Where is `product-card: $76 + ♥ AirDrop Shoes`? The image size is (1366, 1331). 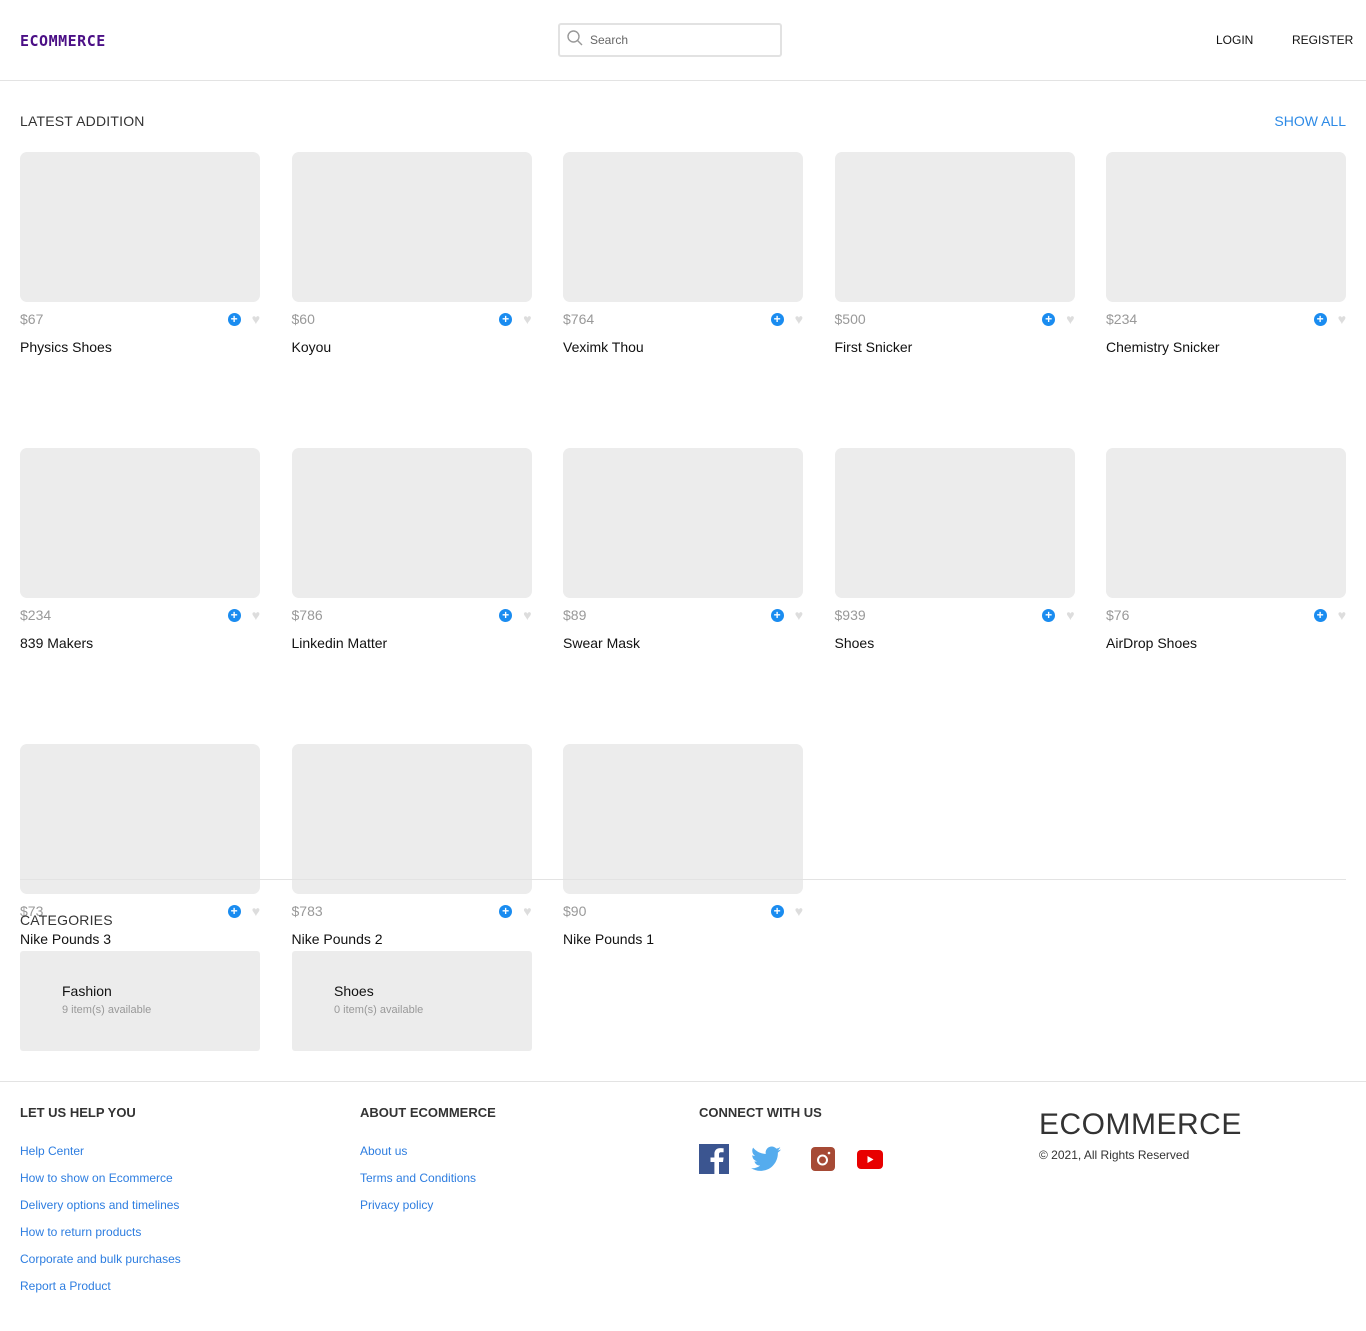
product-card: $76 + ♥ AirDrop Shoes is located at coordinates (1226, 549).